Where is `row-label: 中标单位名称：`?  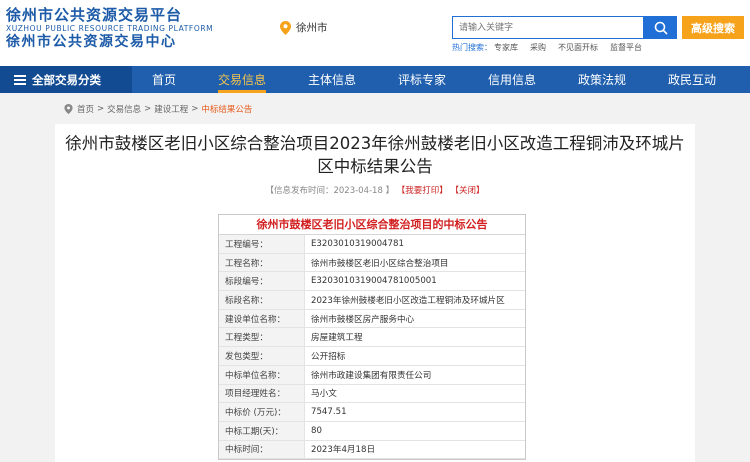 row-label: 中标单位名称： is located at coordinates (262, 374).